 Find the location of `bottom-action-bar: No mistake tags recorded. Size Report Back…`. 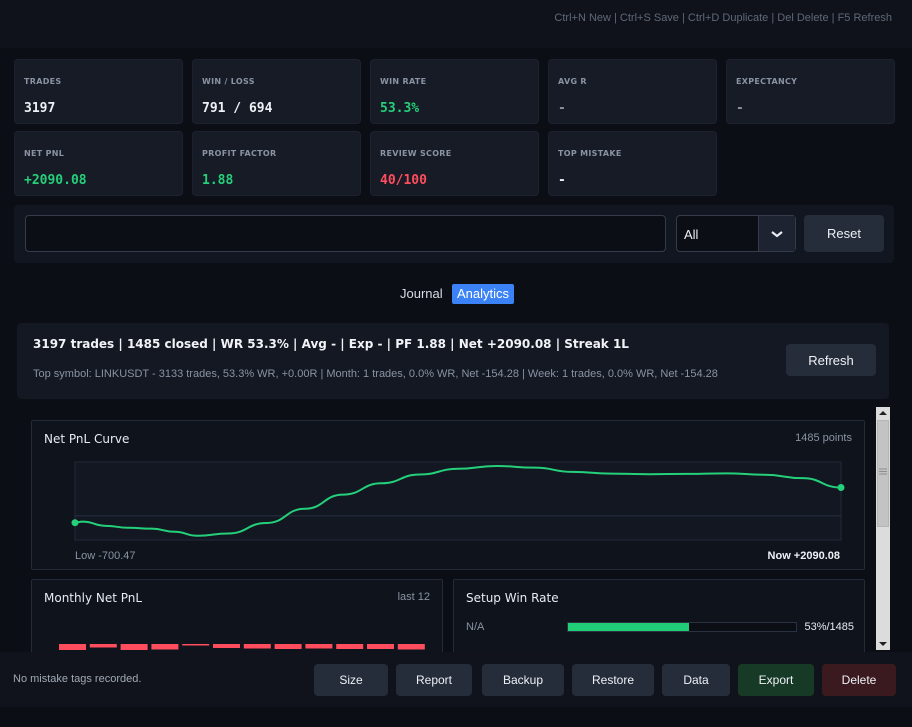

bottom-action-bar: No mistake tags recorded. Size Report Back… is located at coordinates (456, 679).